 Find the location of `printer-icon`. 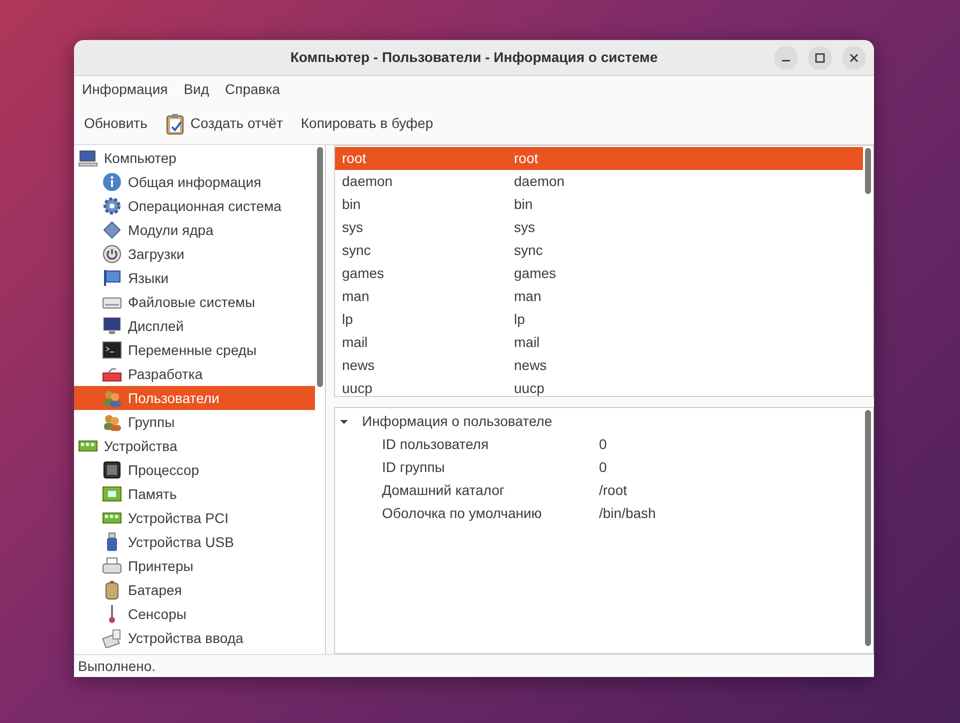

printer-icon is located at coordinates (112, 566).